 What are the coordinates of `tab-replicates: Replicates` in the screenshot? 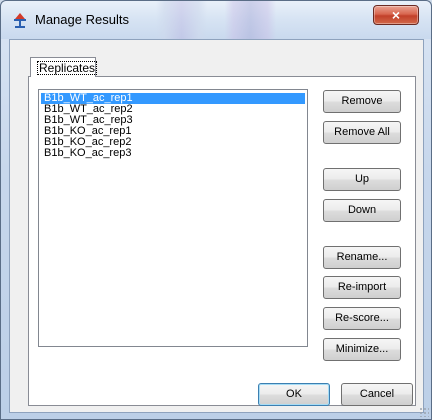 It's located at (64, 67).